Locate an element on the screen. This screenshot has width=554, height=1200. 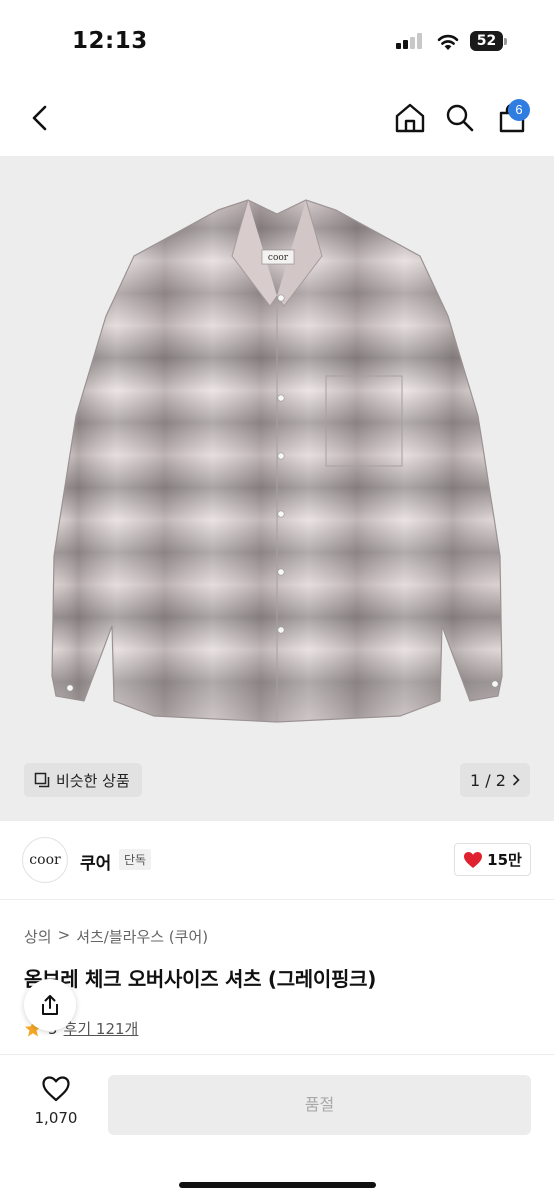
shirt-brand-tag: coor is located at coordinates (278, 258).